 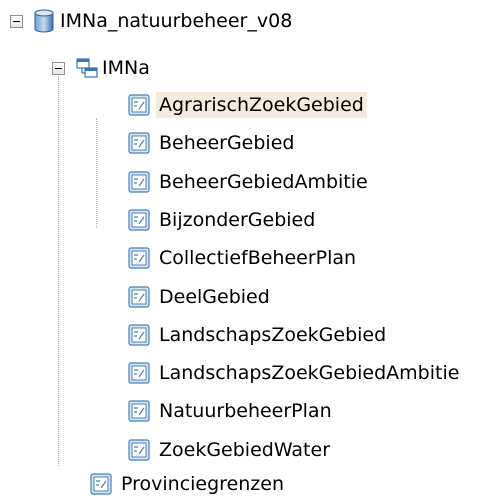 I want to click on feature-class-label: BeheerGebied, so click(x=227, y=143).